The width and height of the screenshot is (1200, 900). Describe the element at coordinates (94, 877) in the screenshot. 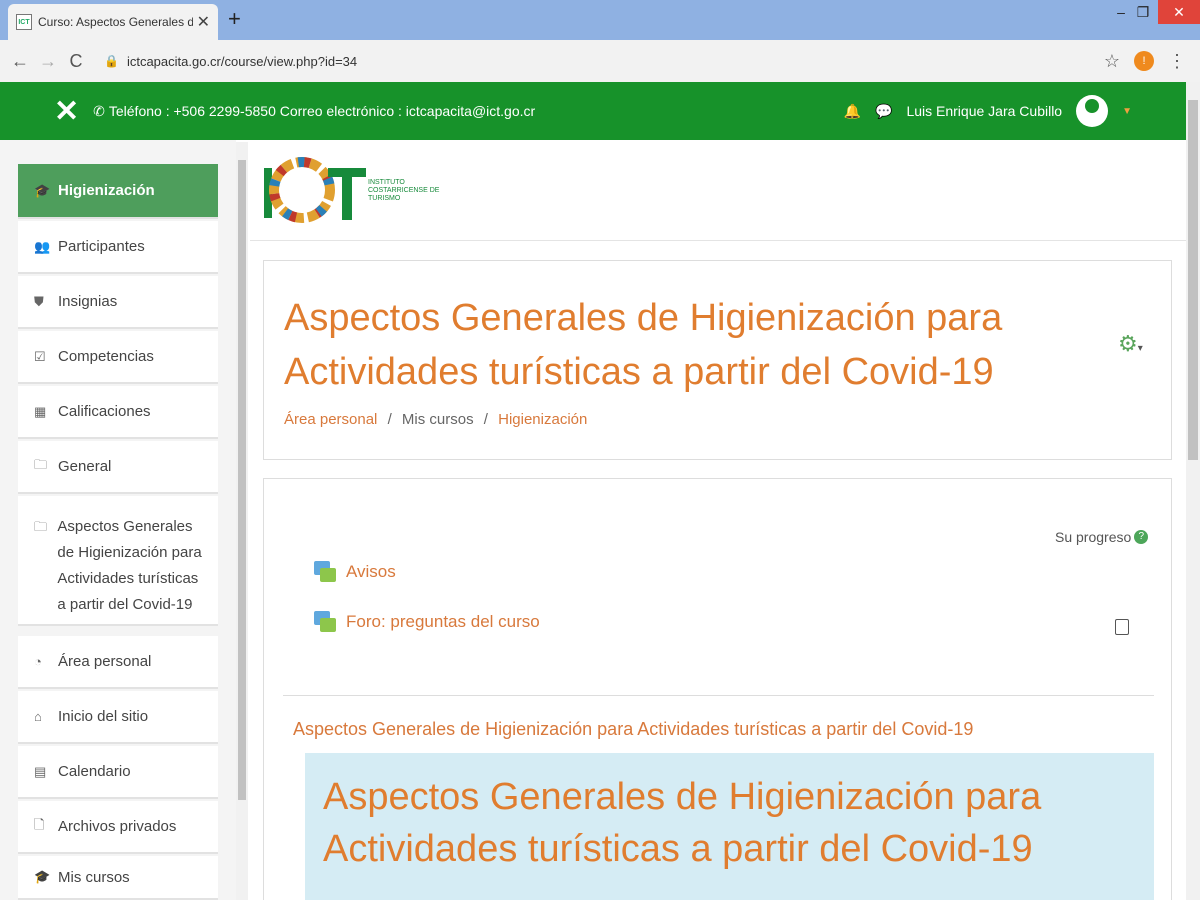

I see `sidebar-item-label: Mis cursos` at that location.